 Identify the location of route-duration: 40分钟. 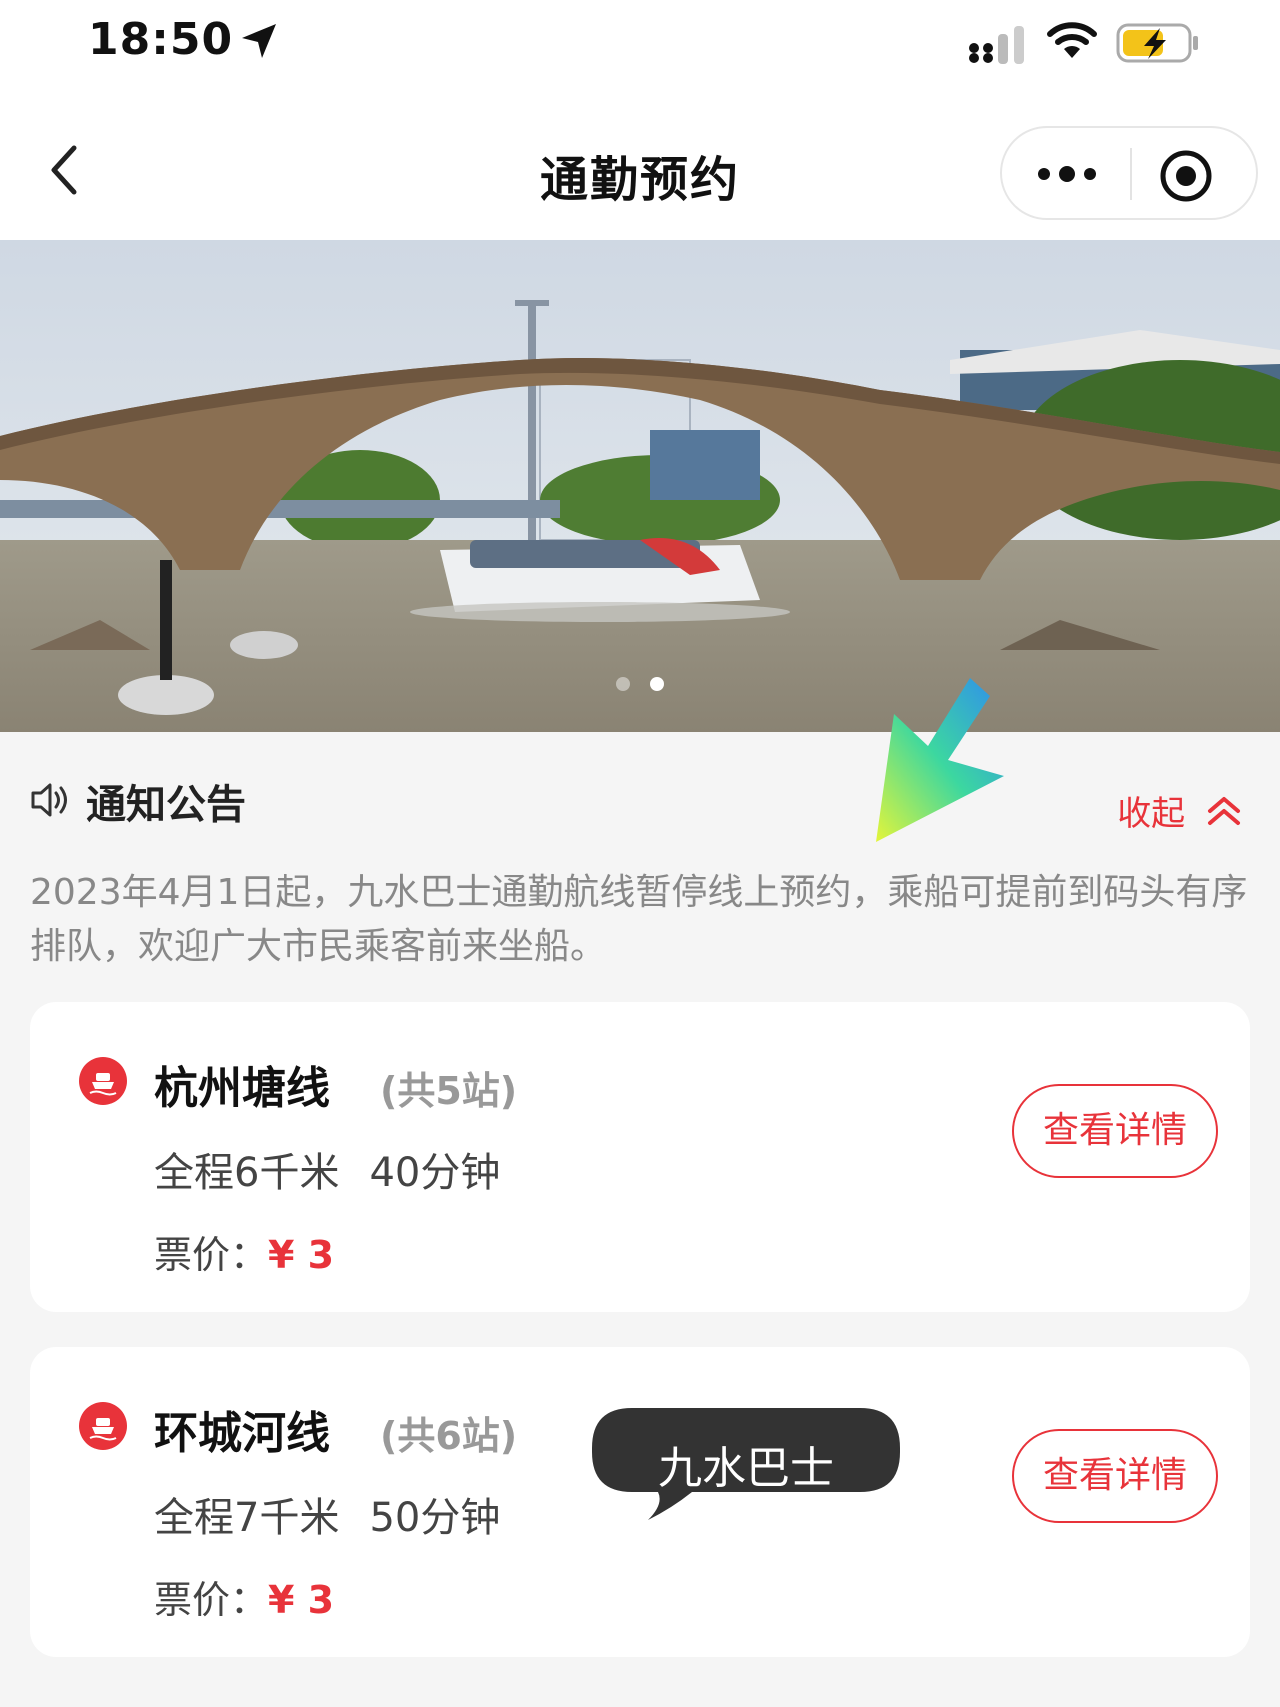
(435, 1173).